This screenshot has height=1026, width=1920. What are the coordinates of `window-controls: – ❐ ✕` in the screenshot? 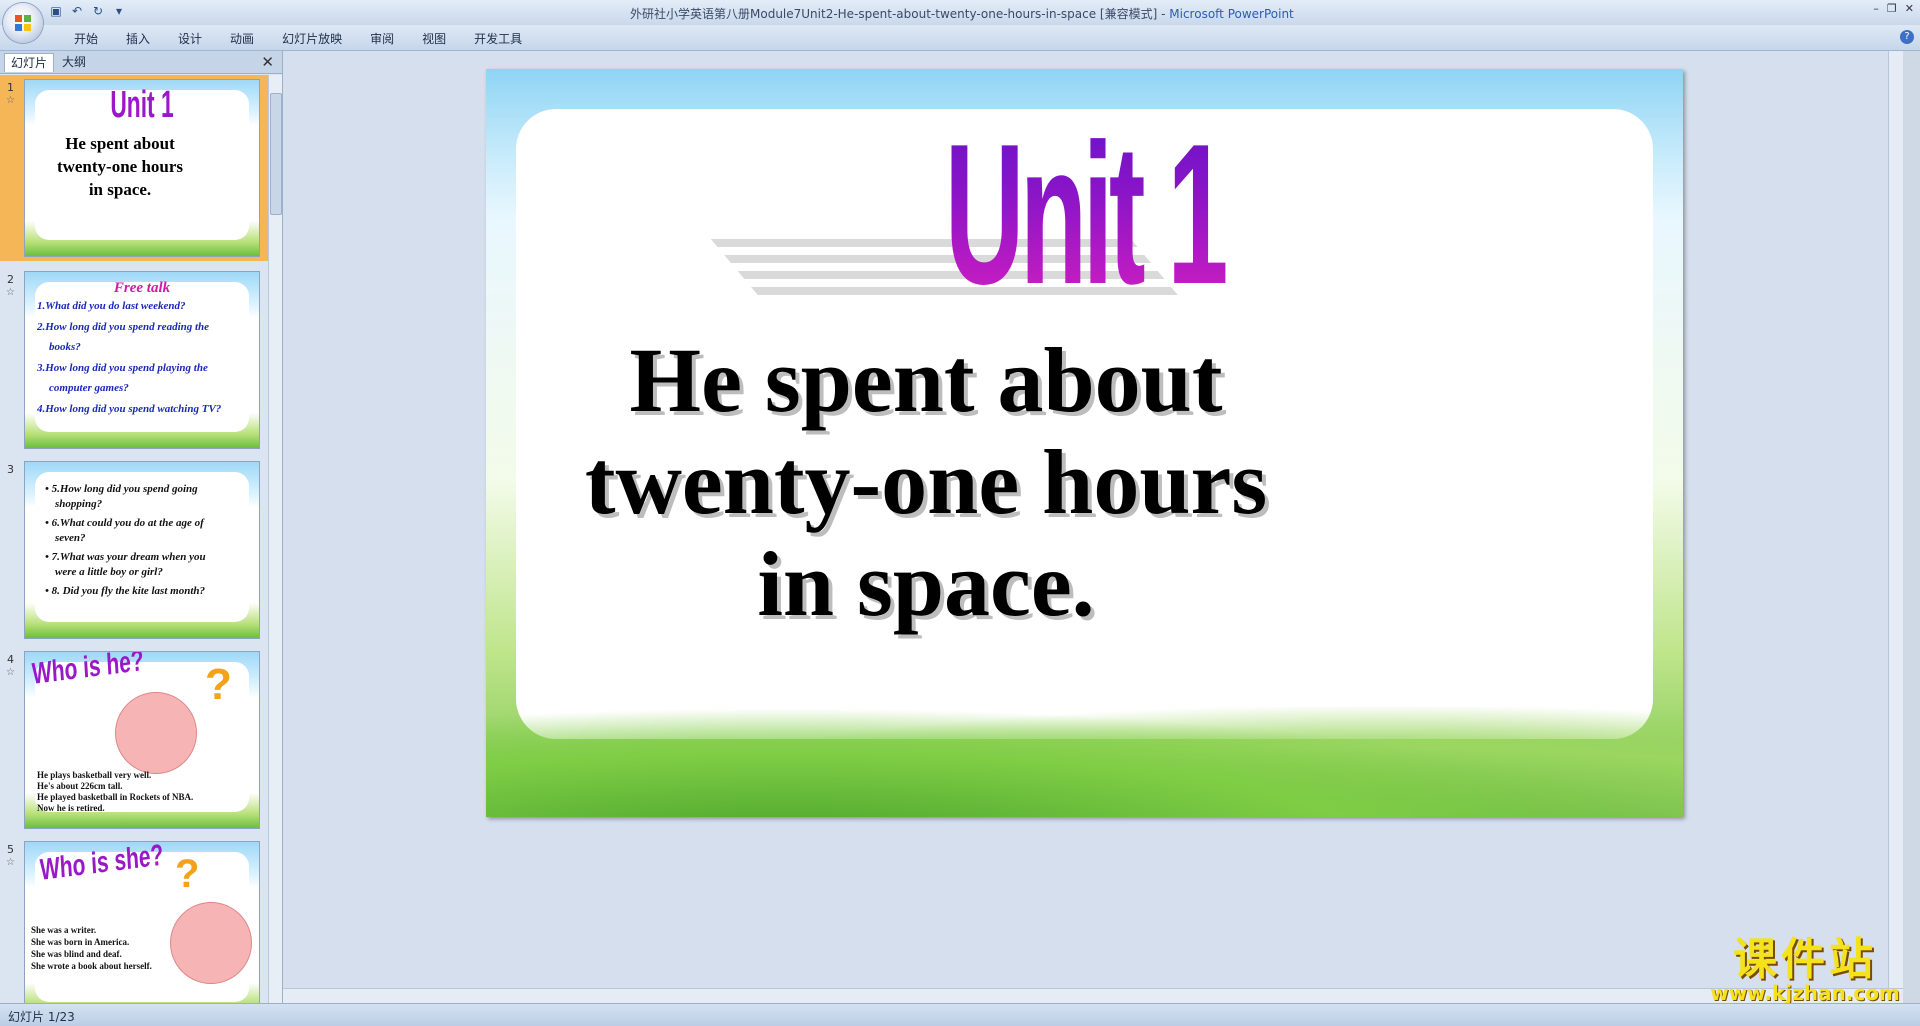 It's located at (1893, 8).